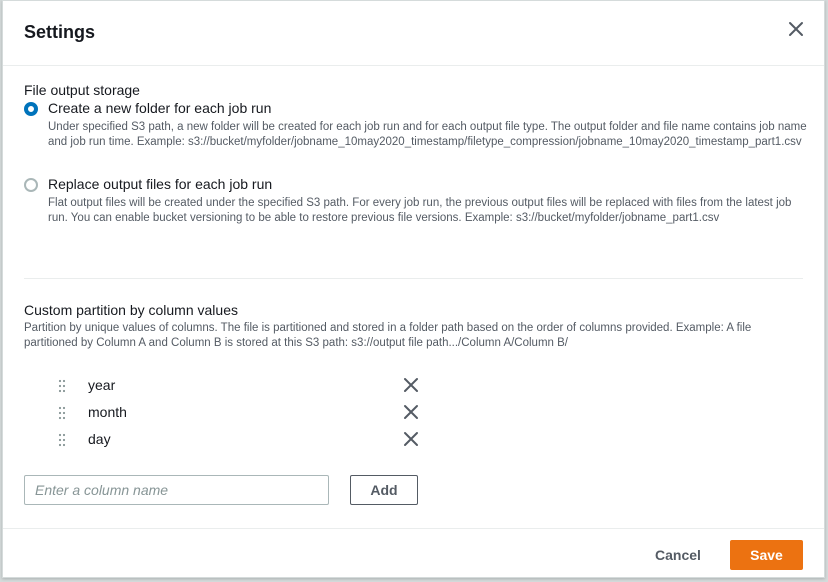 This screenshot has width=828, height=582. I want to click on add-column-button: Add, so click(384, 490).